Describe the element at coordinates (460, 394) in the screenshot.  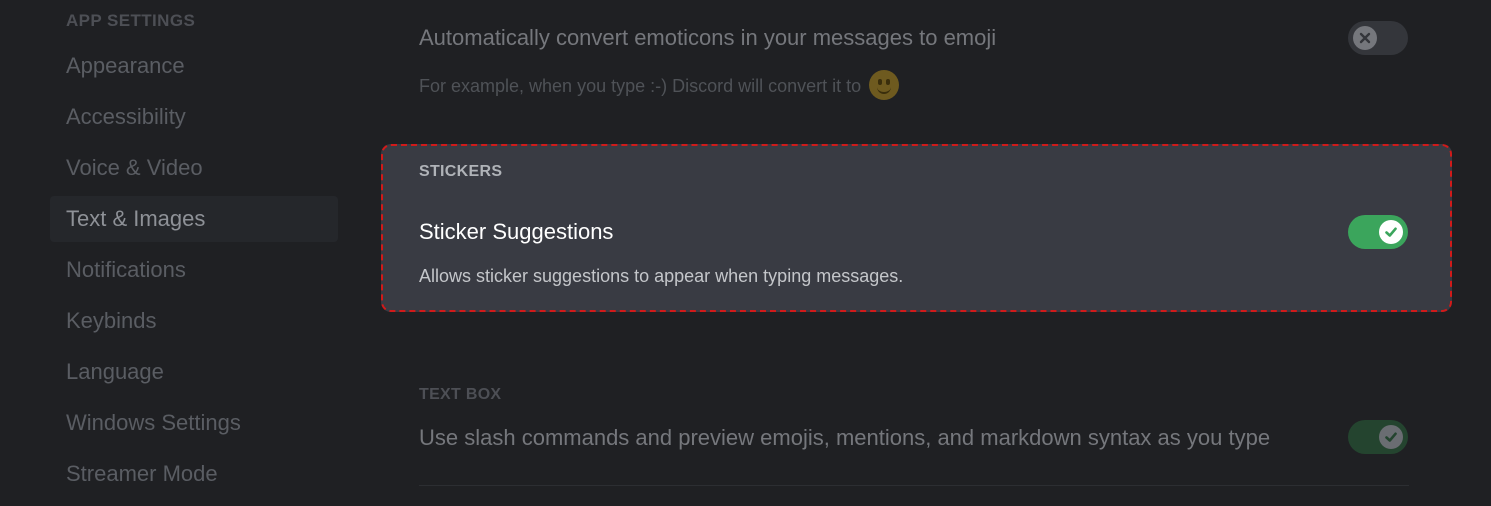
I see `text-box-section-label: TEXT BOX` at that location.